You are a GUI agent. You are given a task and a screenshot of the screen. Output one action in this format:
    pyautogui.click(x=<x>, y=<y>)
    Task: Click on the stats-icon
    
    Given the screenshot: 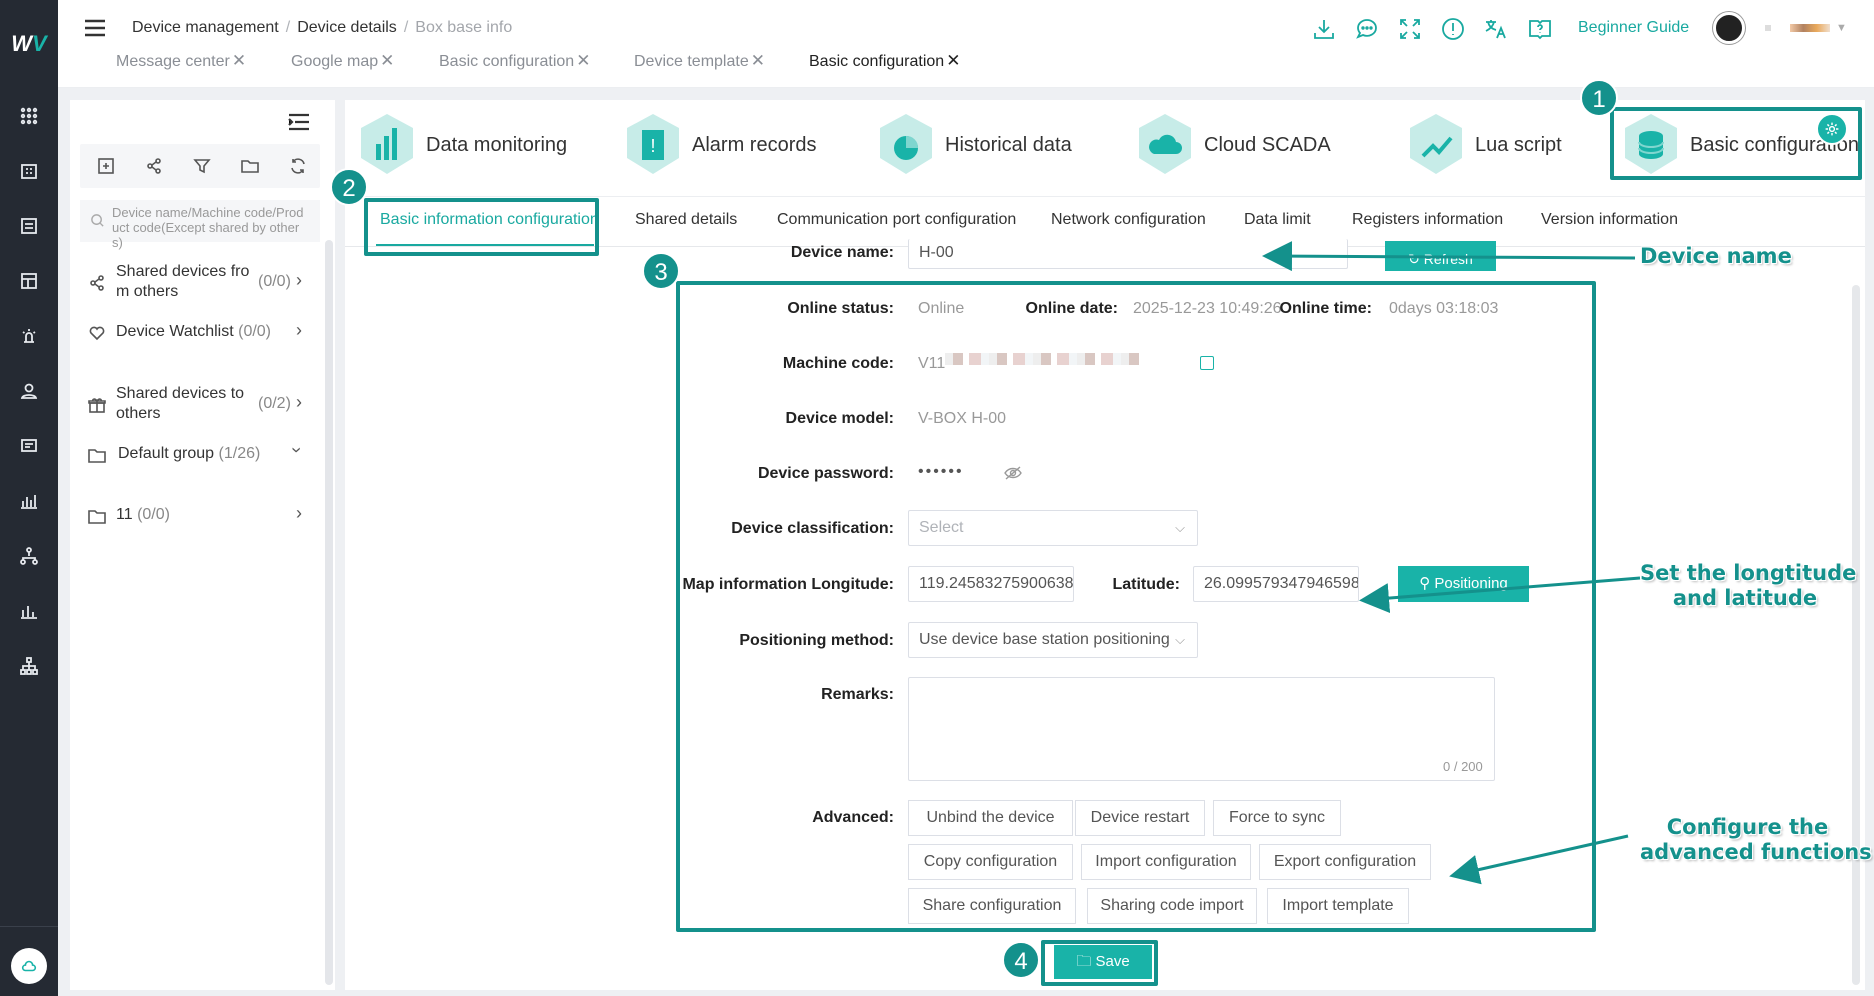 What is the action you would take?
    pyautogui.click(x=29, y=611)
    